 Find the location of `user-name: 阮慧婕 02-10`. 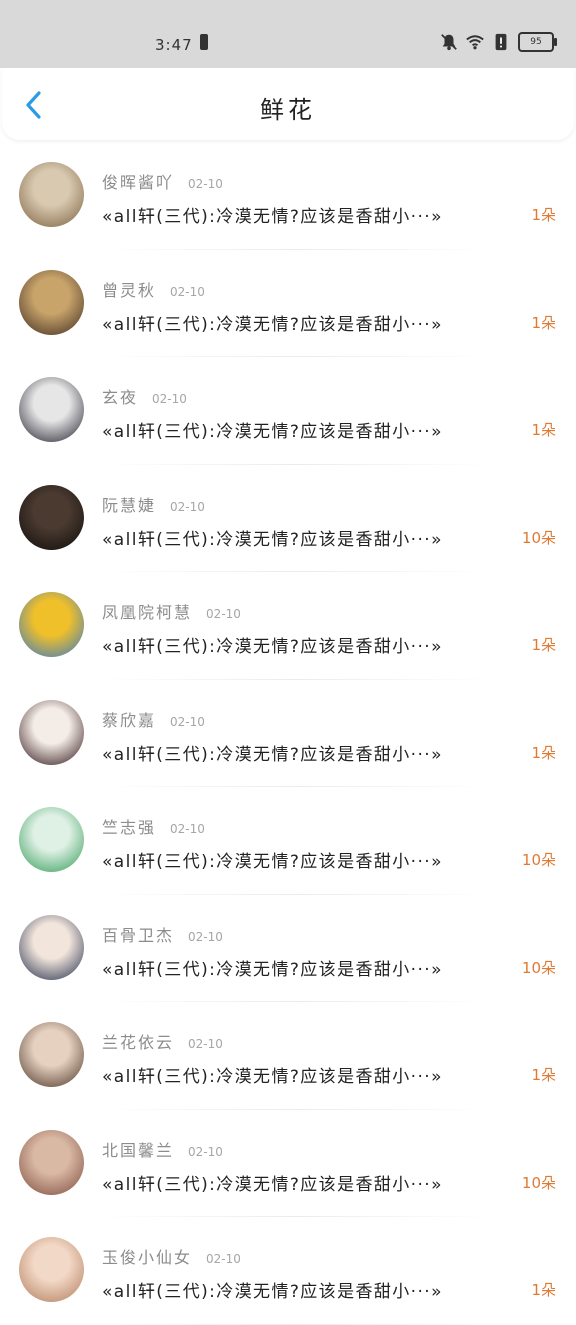

user-name: 阮慧婕 02-10 is located at coordinates (153, 504).